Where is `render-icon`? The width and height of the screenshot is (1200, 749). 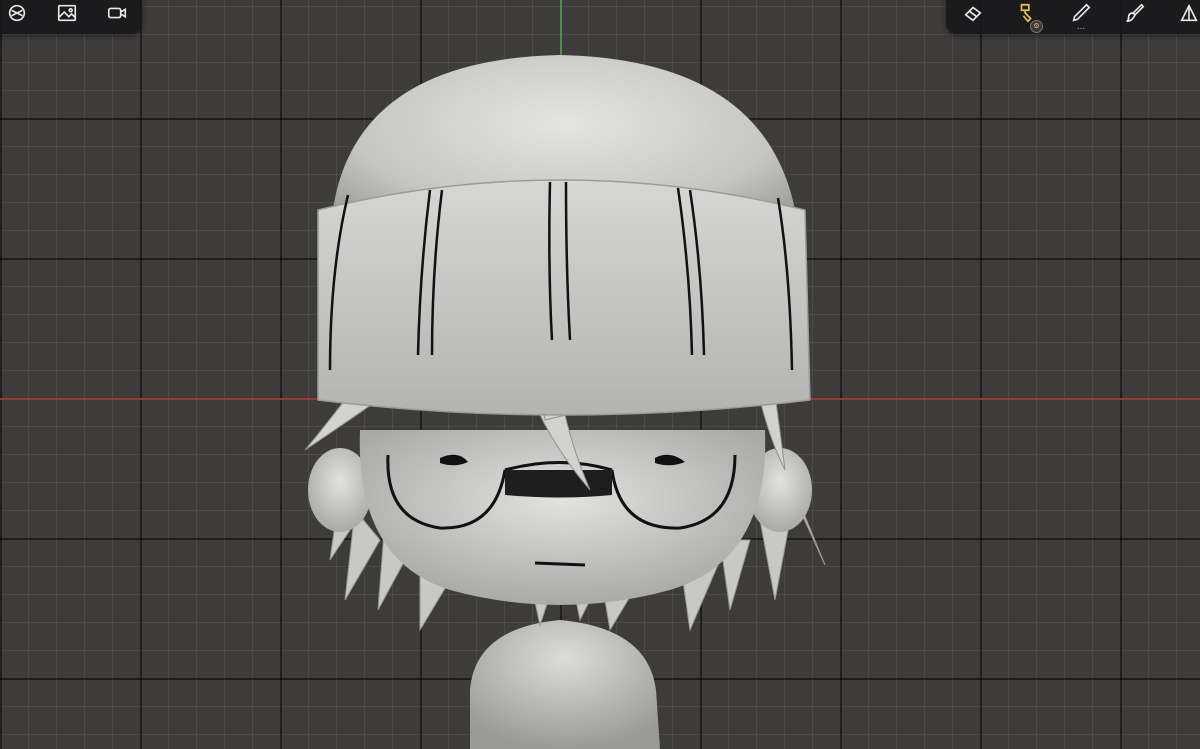 render-icon is located at coordinates (17, 13).